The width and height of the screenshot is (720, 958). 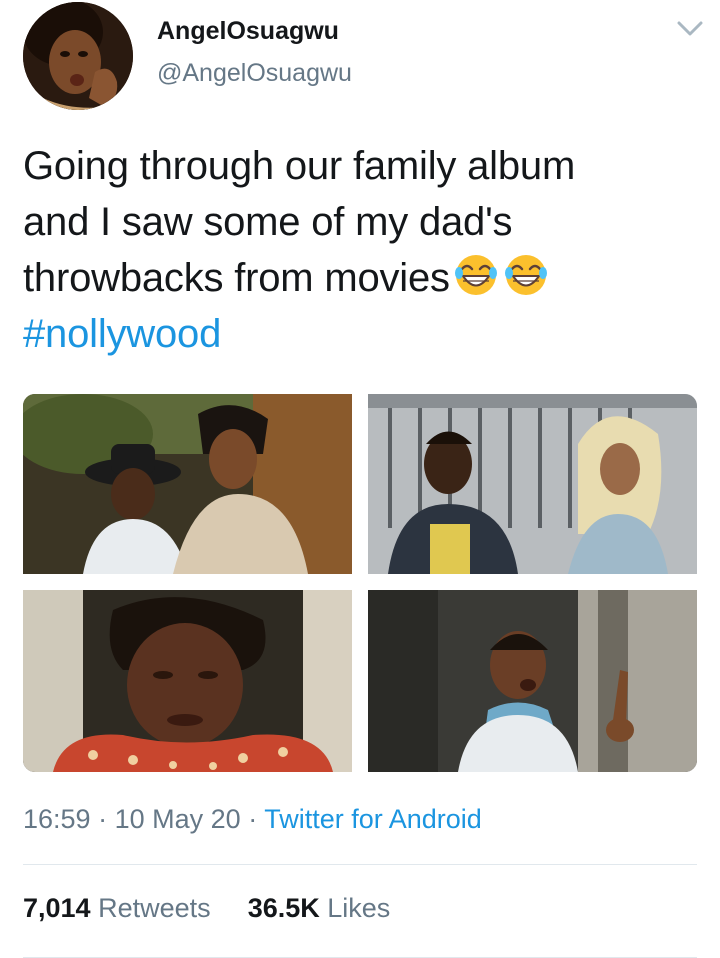 I want to click on tweet-meta: 16:59 · 10 May 20 · Twitter for Android, so click(x=252, y=819).